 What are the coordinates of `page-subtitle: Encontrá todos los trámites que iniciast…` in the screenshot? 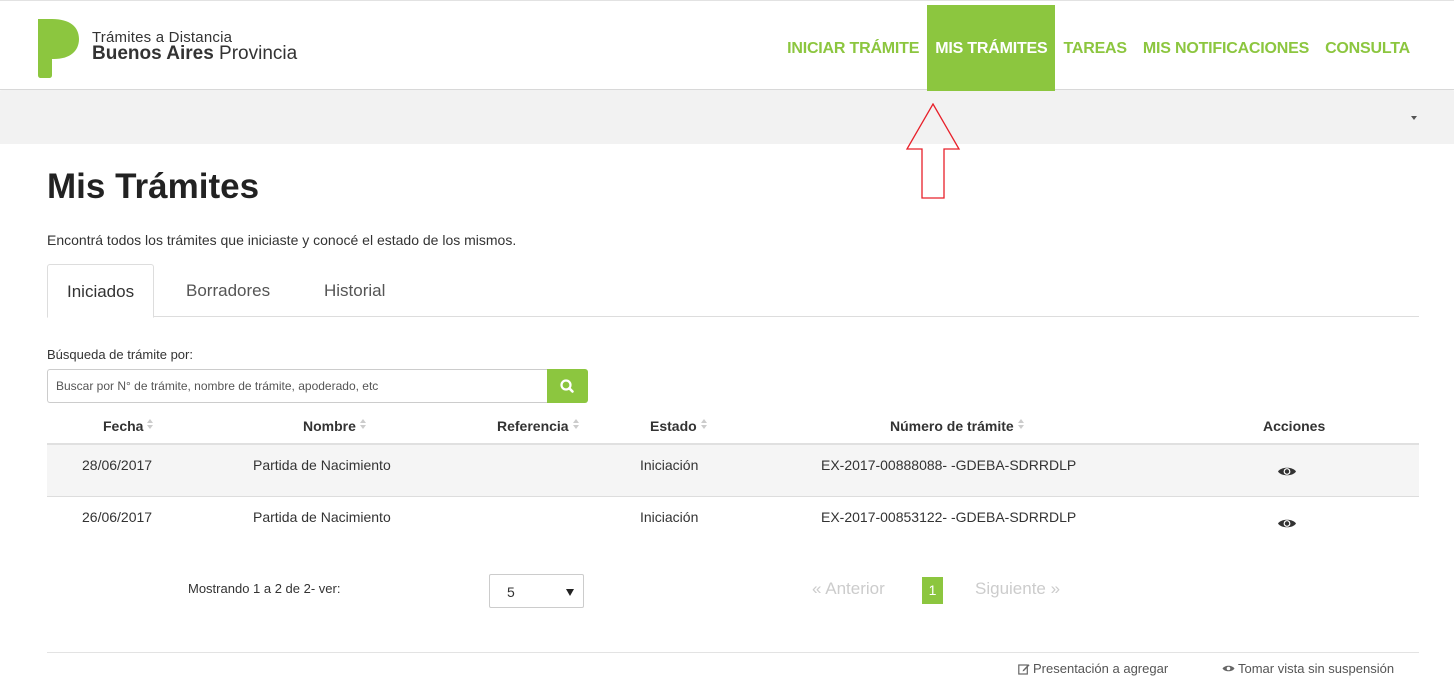 It's located at (282, 240).